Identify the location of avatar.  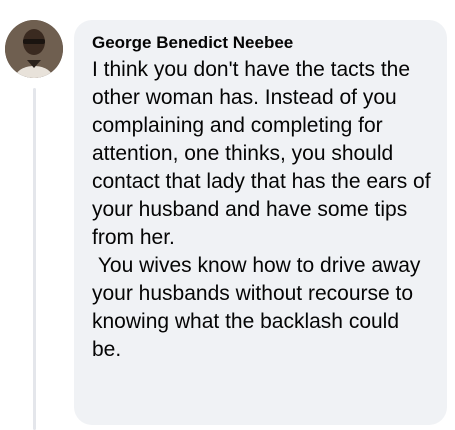
(34, 49).